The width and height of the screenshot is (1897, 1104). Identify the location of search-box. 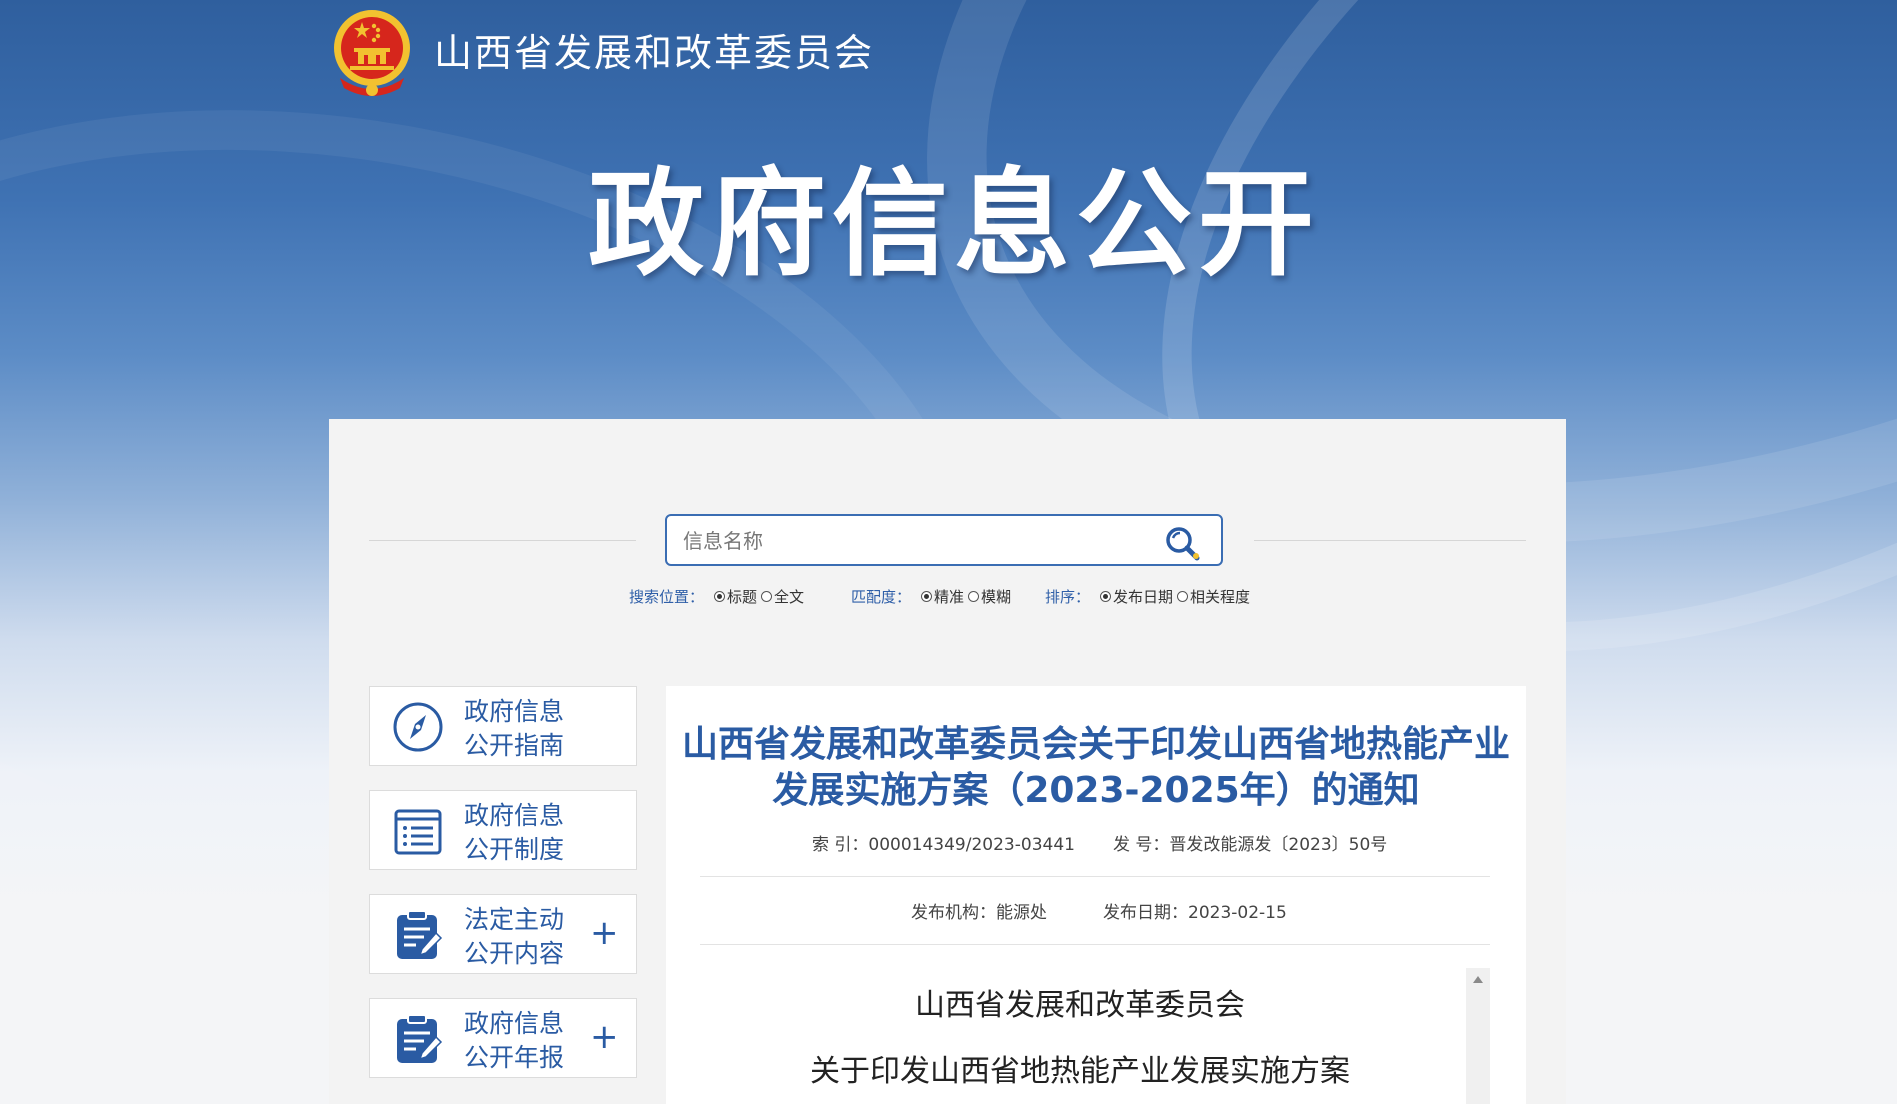
(944, 540).